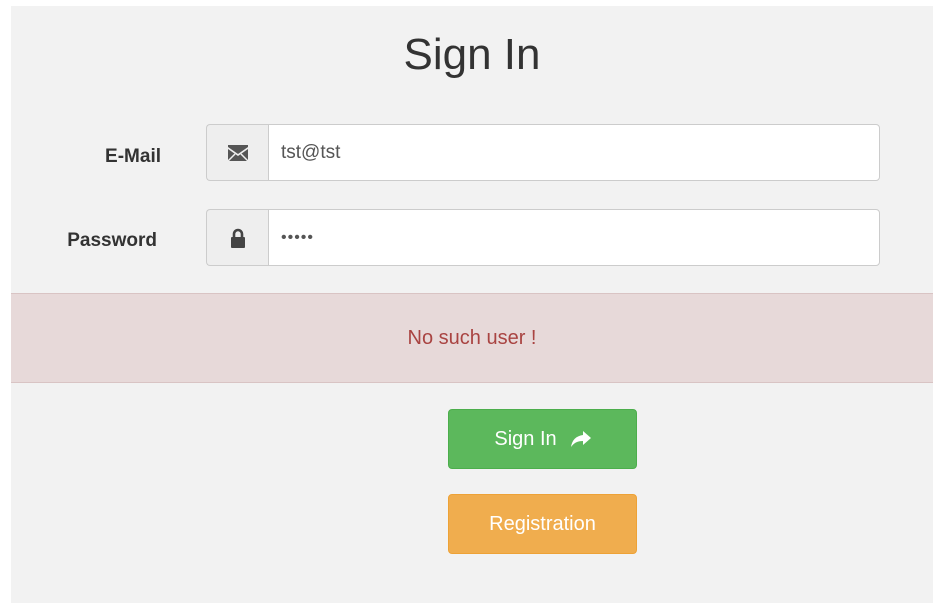 This screenshot has height=606, width=935. I want to click on email-addon, so click(237, 152).